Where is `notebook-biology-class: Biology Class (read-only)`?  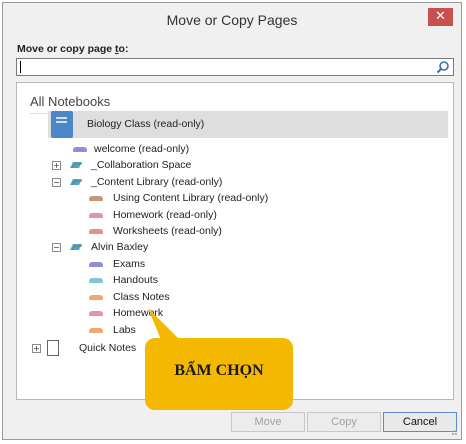
notebook-biology-class: Biology Class (read-only) is located at coordinates (248, 124).